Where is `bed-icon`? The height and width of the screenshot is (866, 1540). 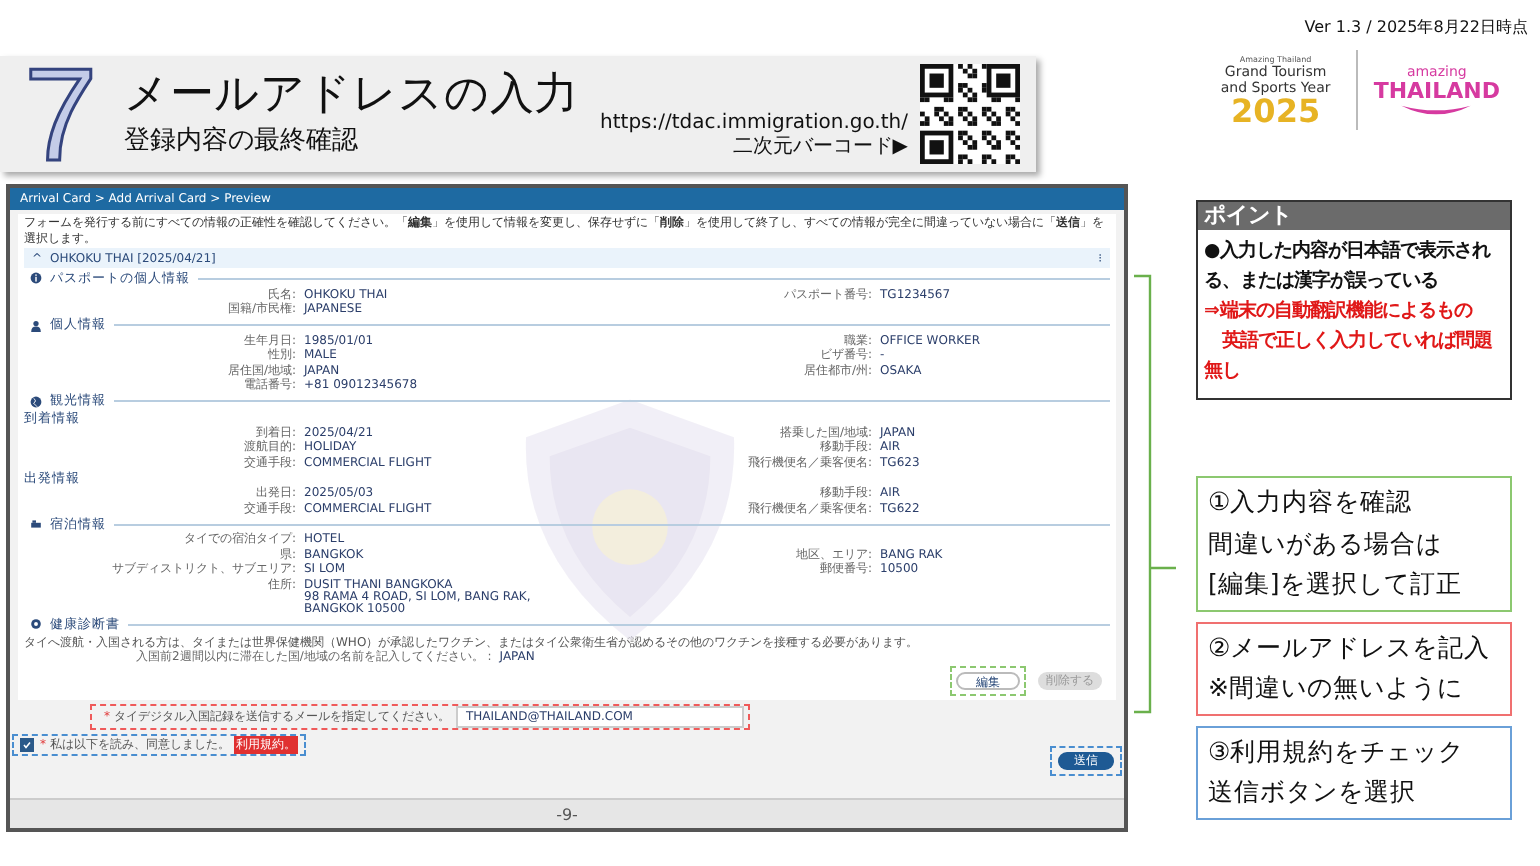 bed-icon is located at coordinates (36, 524).